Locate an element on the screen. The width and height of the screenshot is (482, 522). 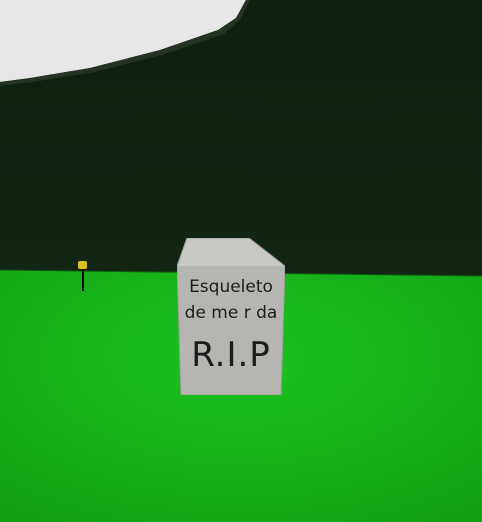
torch-pole is located at coordinates (83, 280).